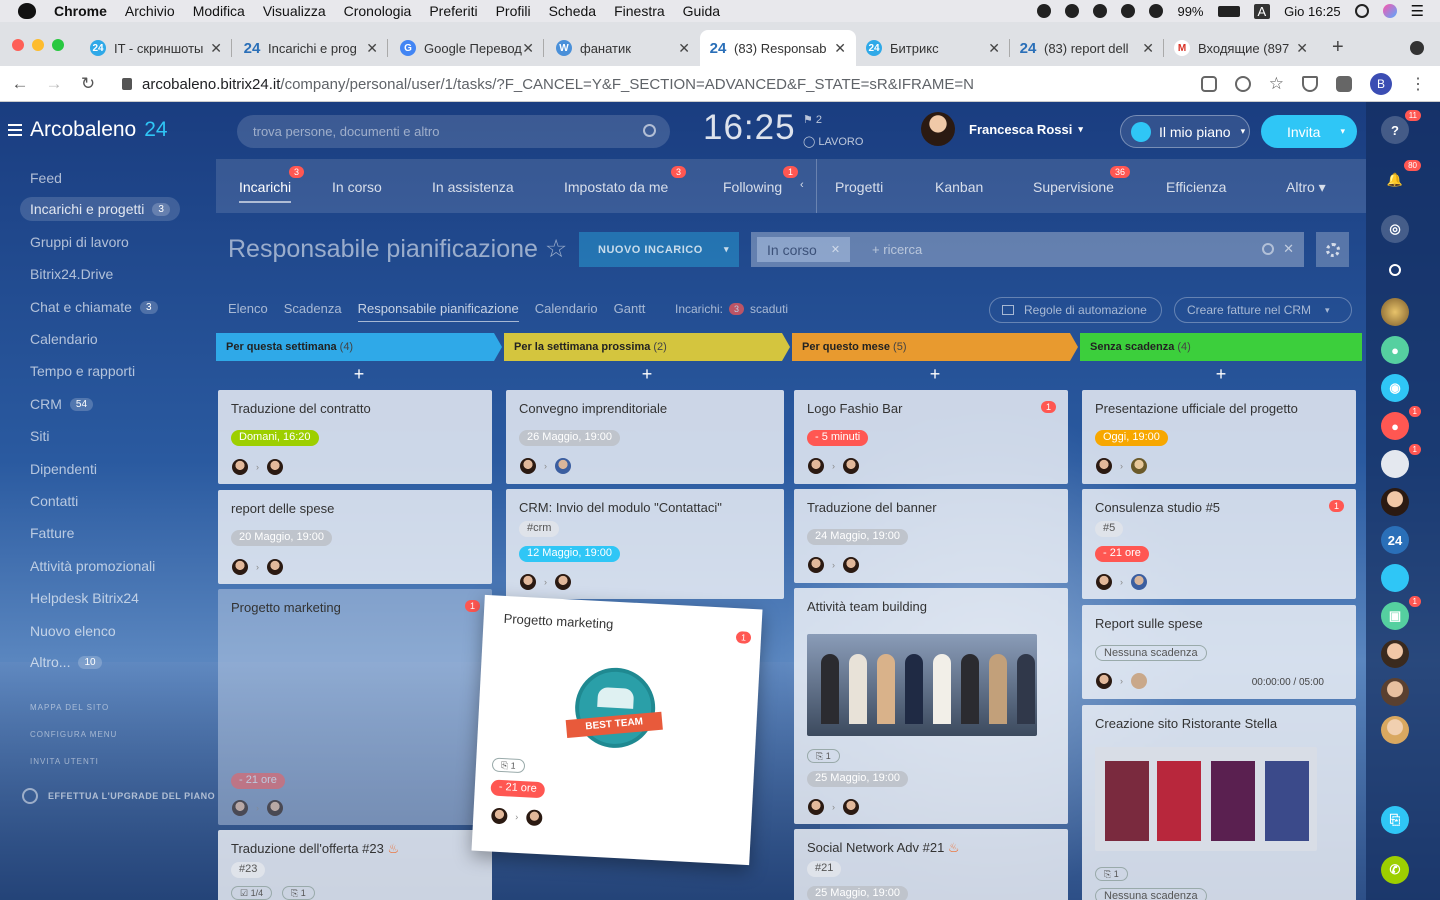 The width and height of the screenshot is (1440, 900). I want to click on automation-rules-button: Regole di automazione, so click(1075, 310).